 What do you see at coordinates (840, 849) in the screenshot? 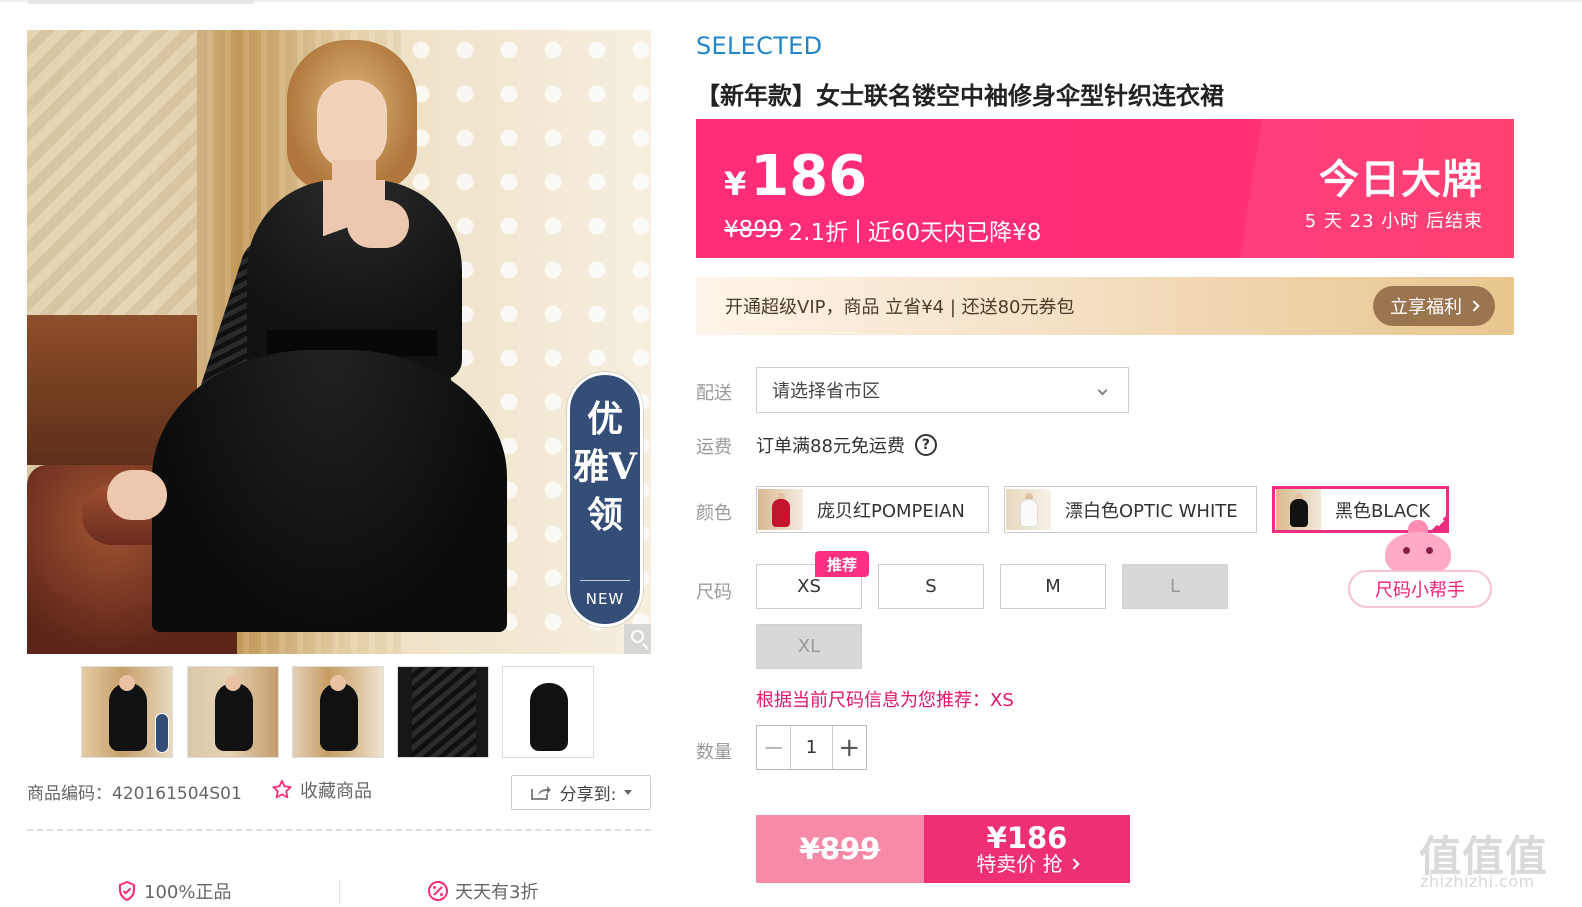
I see `purchase-original-price: ¥899` at bounding box center [840, 849].